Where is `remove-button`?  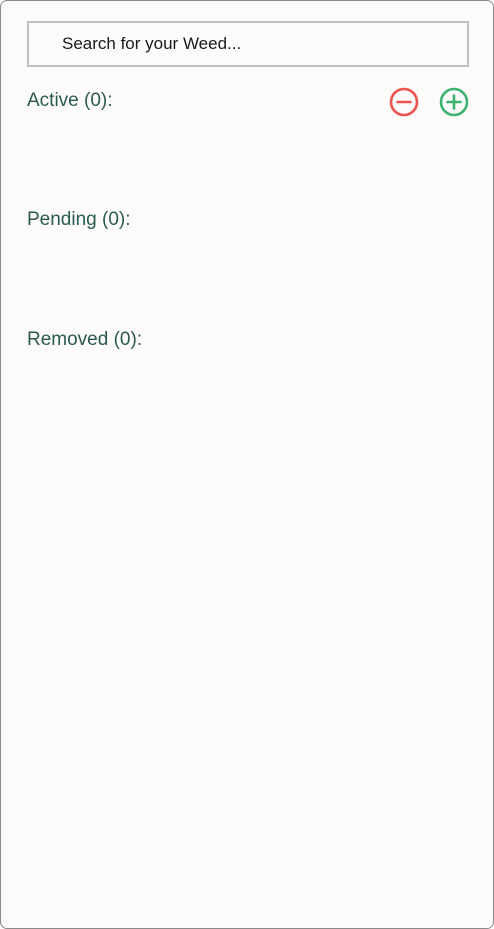 remove-button is located at coordinates (404, 102).